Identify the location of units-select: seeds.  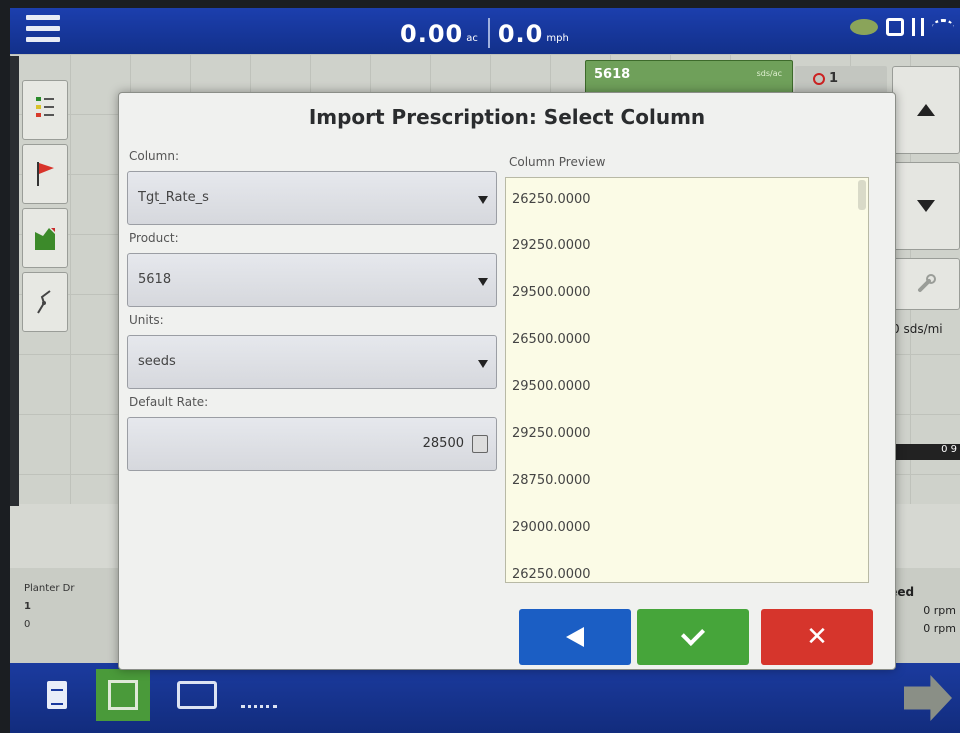
(312, 362).